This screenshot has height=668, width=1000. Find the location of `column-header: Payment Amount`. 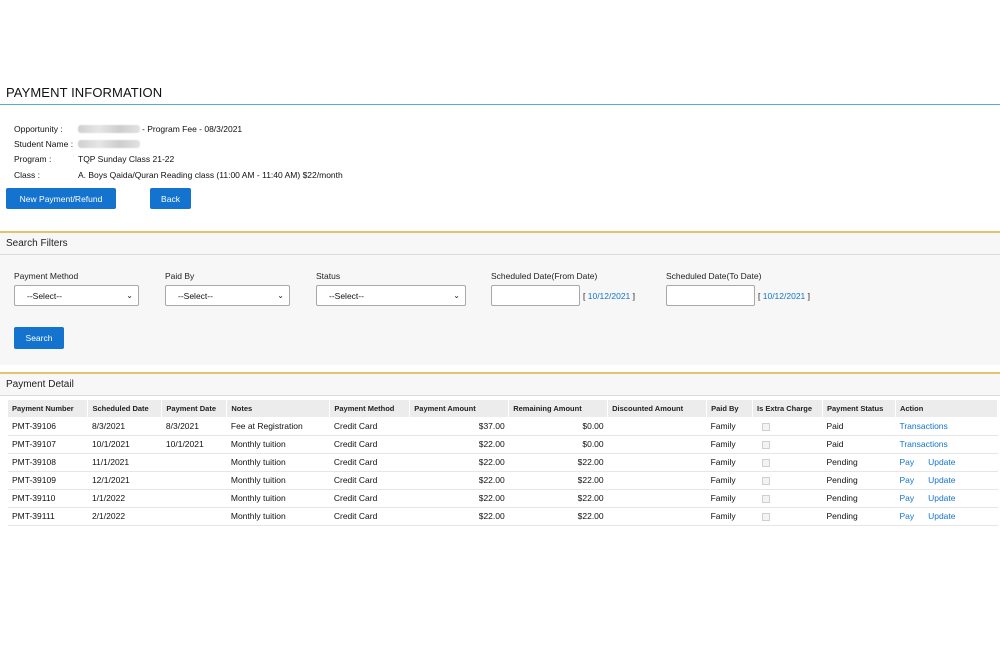

column-header: Payment Amount is located at coordinates (459, 408).